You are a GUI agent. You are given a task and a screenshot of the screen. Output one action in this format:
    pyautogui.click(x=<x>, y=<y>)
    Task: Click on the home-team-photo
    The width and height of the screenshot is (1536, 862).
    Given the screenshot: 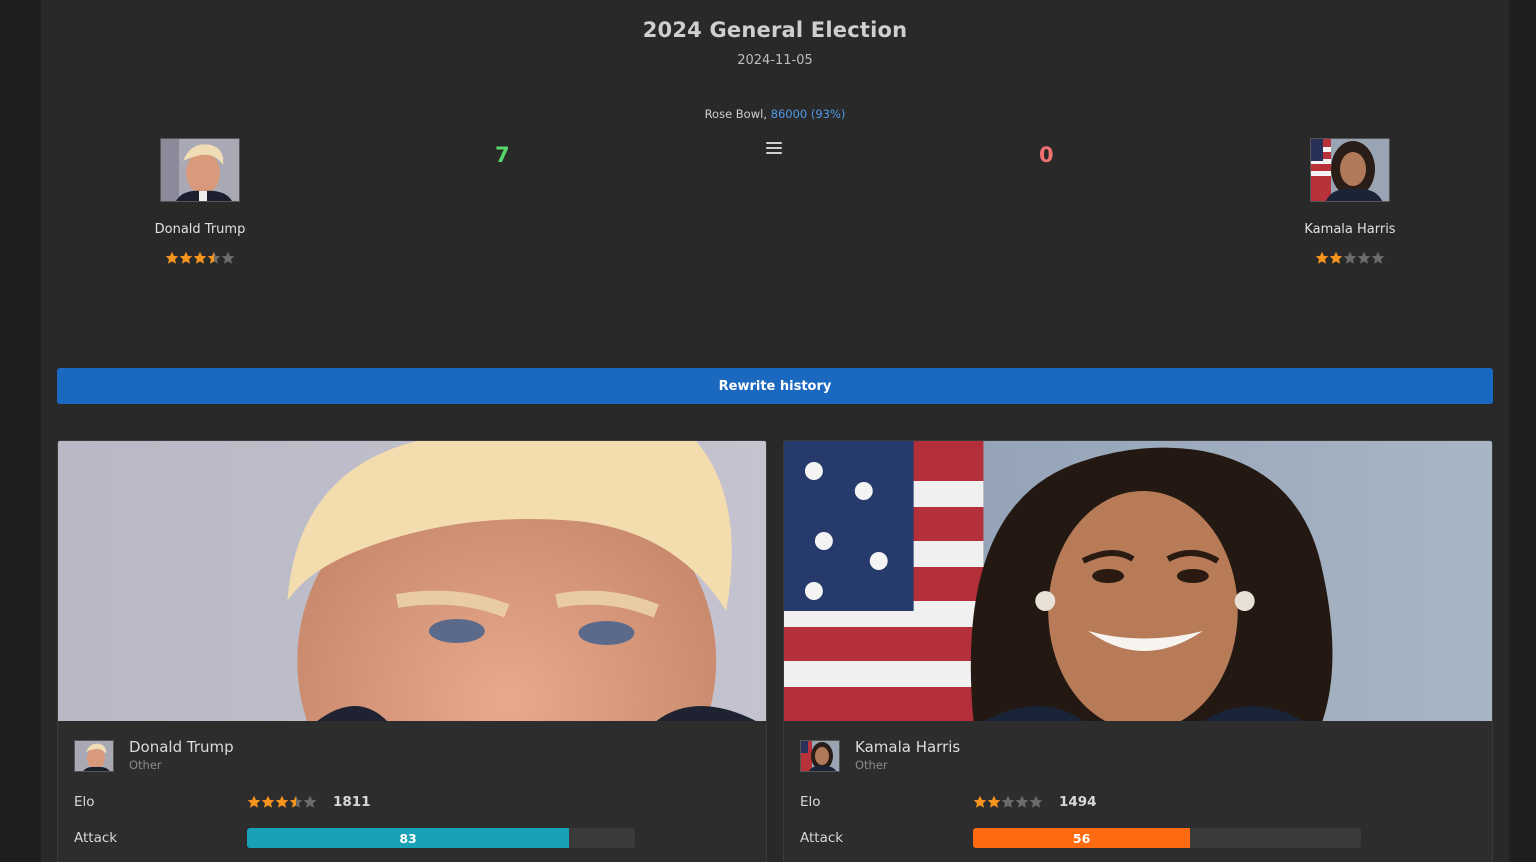 What is the action you would take?
    pyautogui.click(x=412, y=581)
    